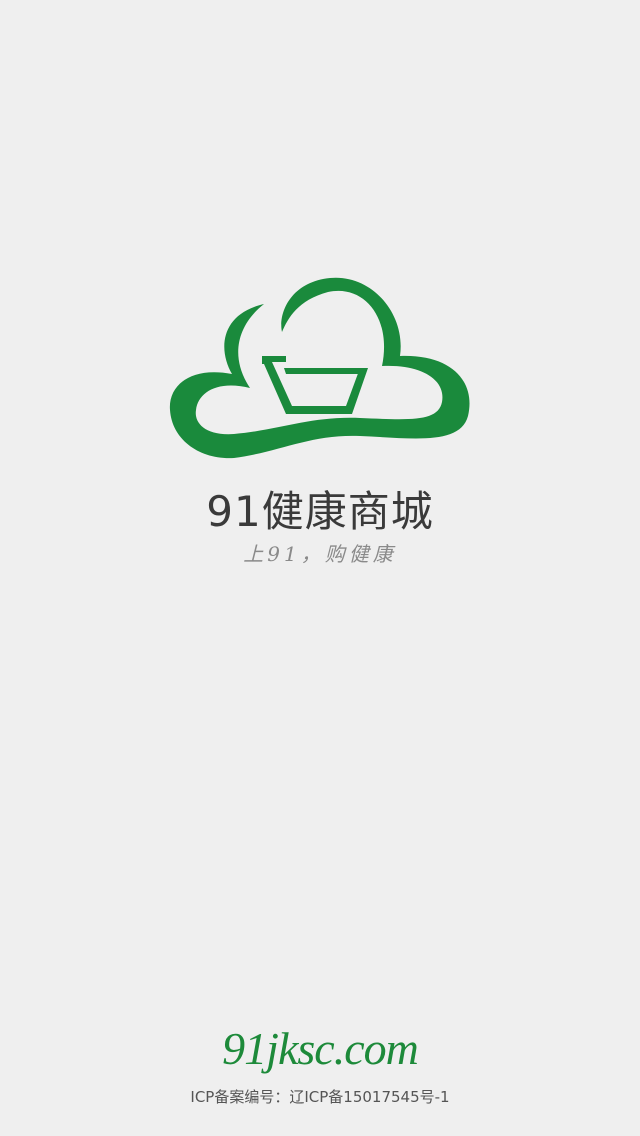 The width and height of the screenshot is (640, 1136). I want to click on cloud-cart-logo-icon, so click(320, 370).